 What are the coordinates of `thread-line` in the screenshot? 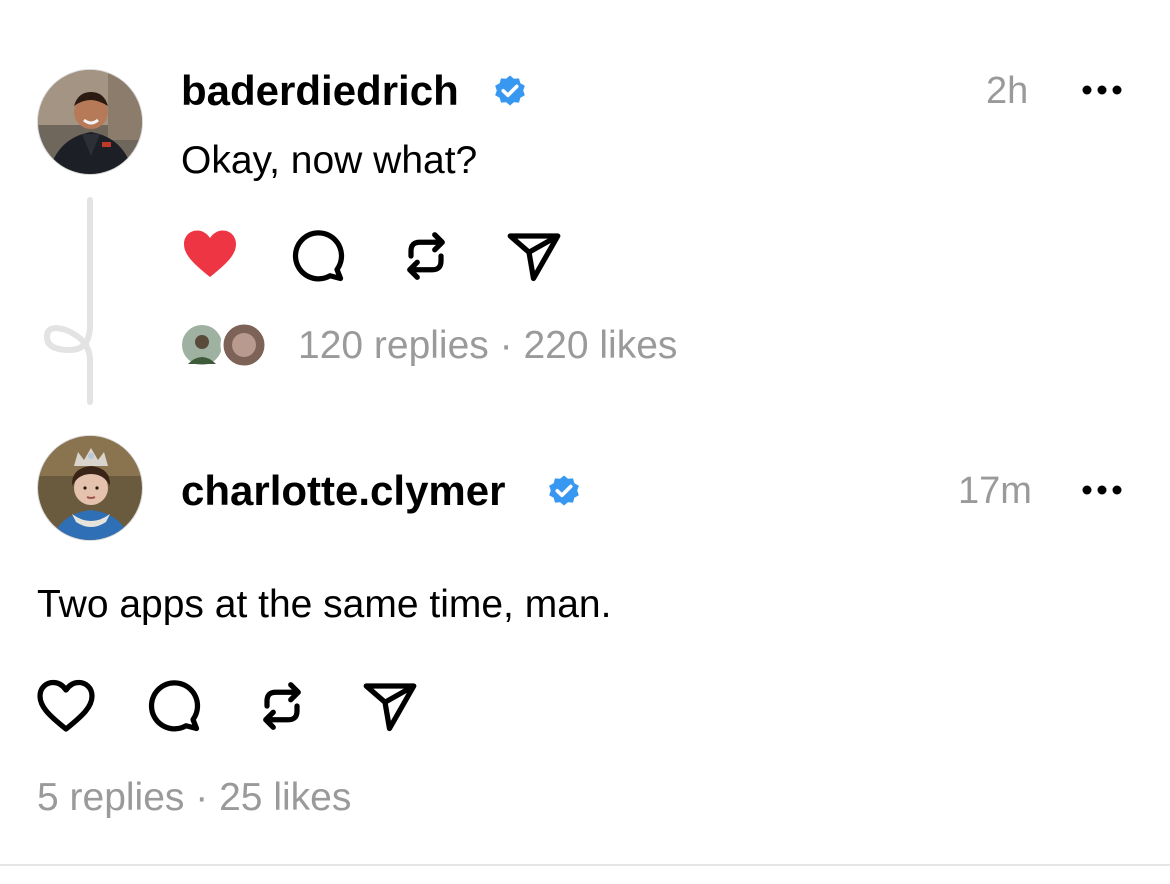 It's located at (68, 301).